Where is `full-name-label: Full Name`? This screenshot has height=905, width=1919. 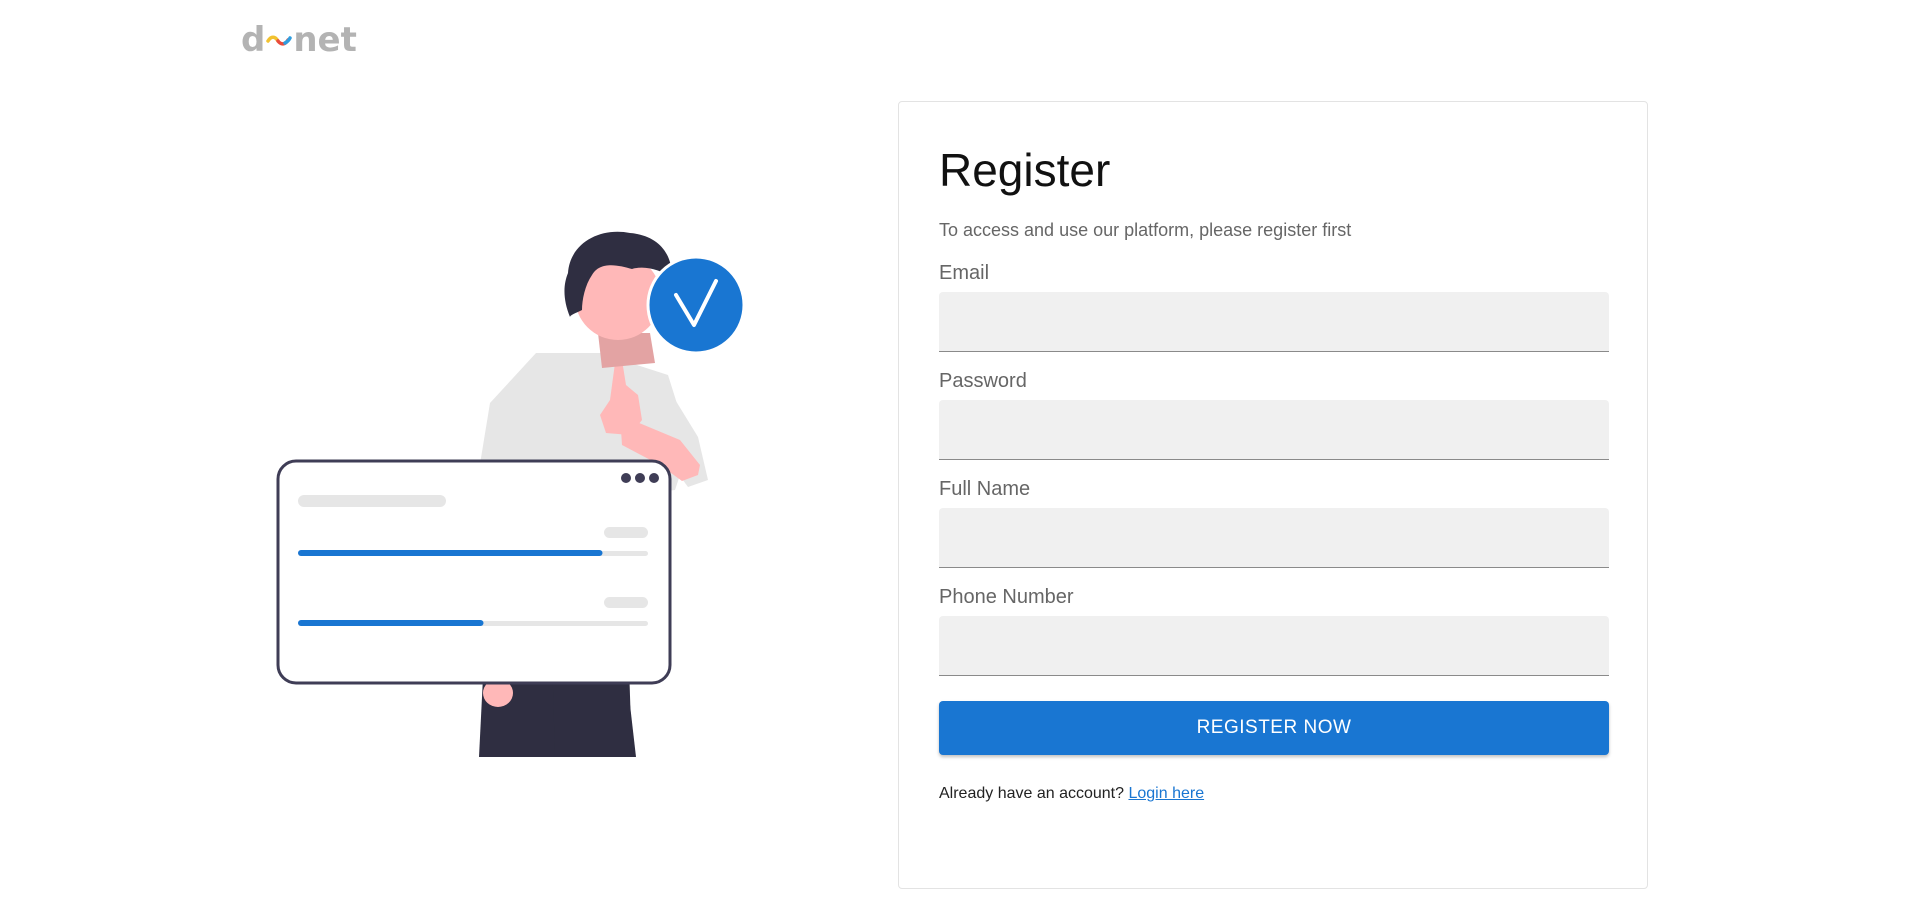 full-name-label: Full Name is located at coordinates (985, 489).